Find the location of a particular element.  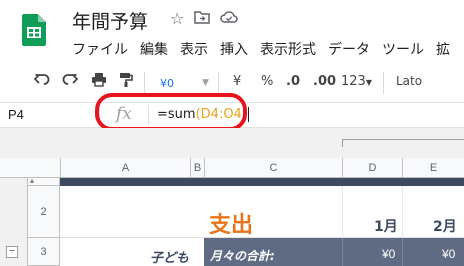

font-selector: Lato is located at coordinates (409, 81).